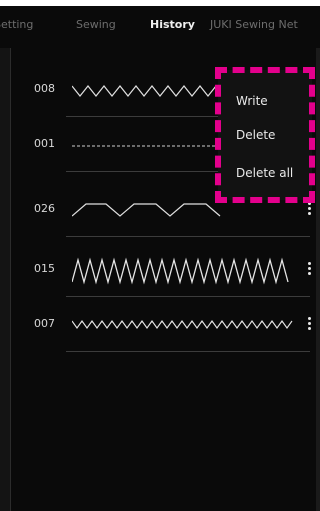 The image size is (320, 511). What do you see at coordinates (144, 91) in the screenshot?
I see `zigzag-small-icon` at bounding box center [144, 91].